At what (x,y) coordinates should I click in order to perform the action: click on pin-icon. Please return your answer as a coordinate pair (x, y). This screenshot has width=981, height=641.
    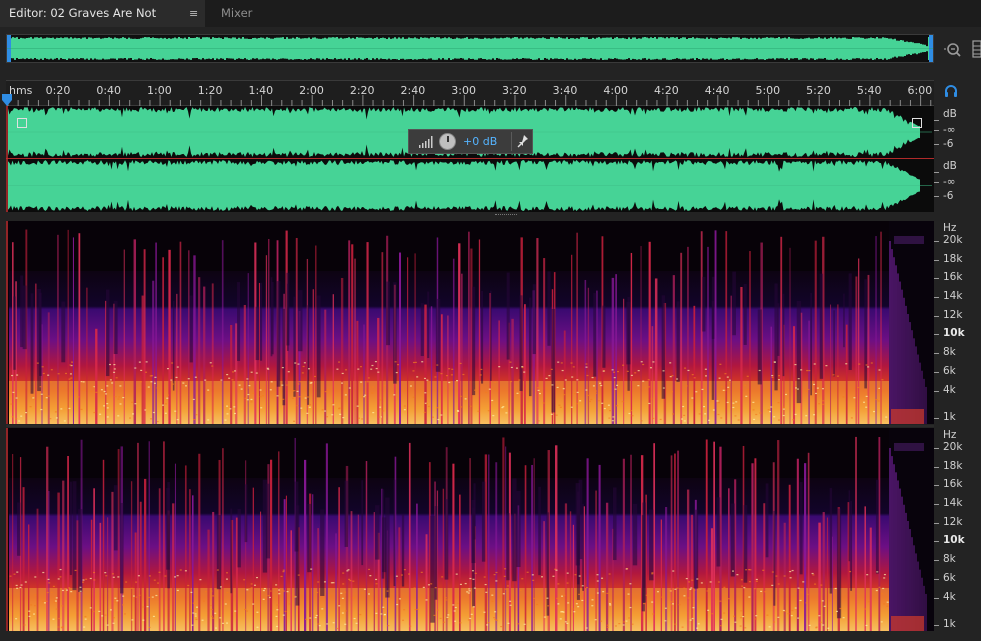
    Looking at the image, I should click on (523, 141).